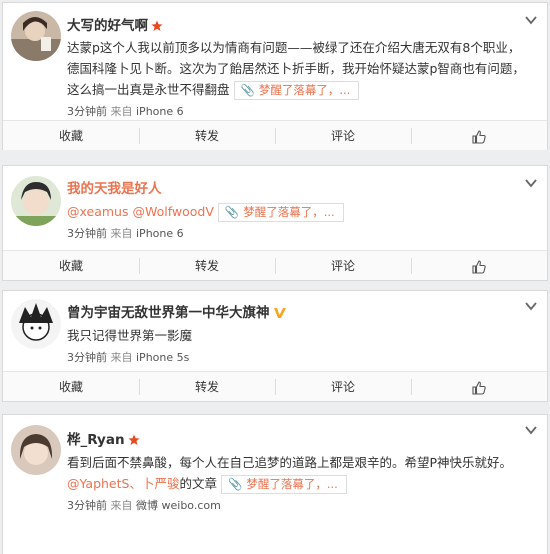  What do you see at coordinates (115, 26) in the screenshot?
I see `user-name: 大写的好气啊` at bounding box center [115, 26].